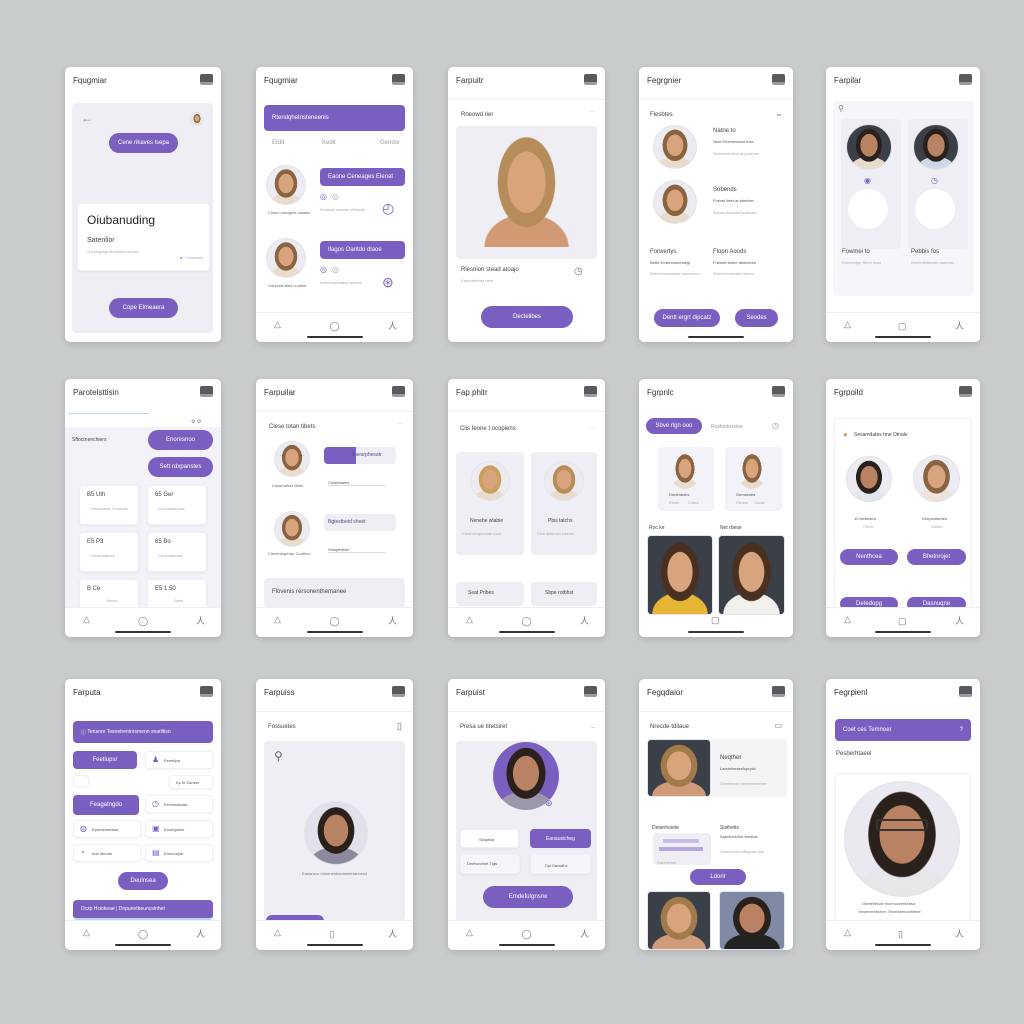 The width and height of the screenshot is (1024, 1024). I want to click on camera-icon: ◉, so click(867, 181).